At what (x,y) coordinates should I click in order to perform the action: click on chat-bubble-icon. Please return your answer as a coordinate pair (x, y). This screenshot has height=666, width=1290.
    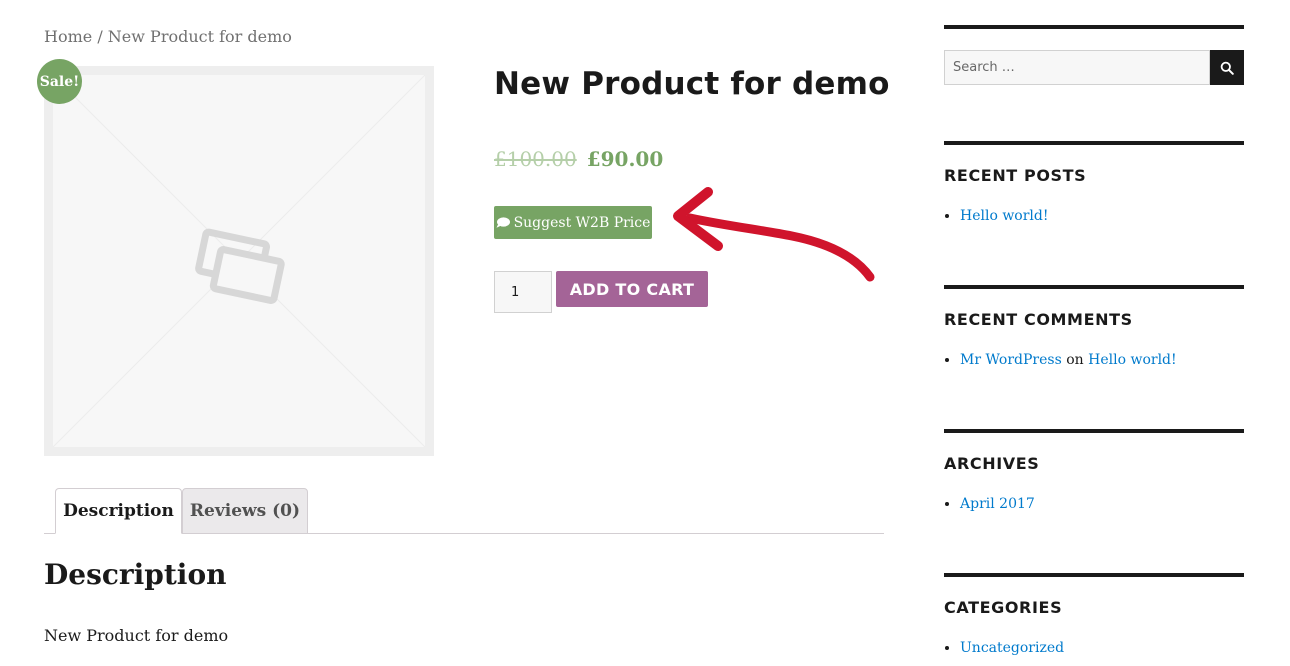
    Looking at the image, I should click on (503, 222).